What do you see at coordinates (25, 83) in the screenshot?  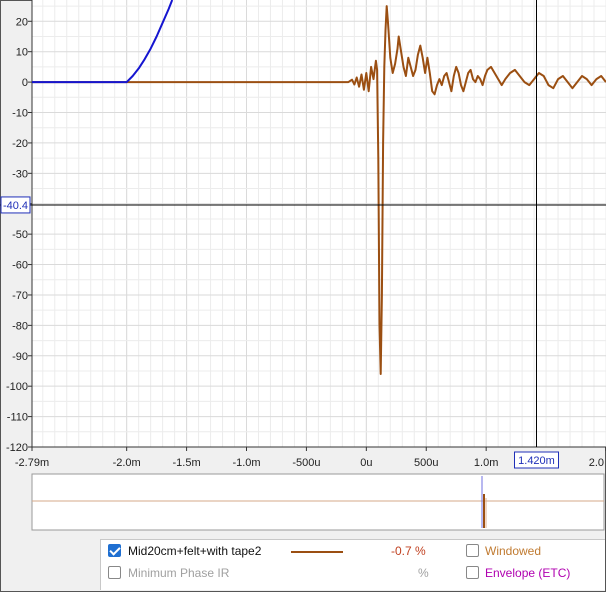 I see `y-tick-label: 0` at bounding box center [25, 83].